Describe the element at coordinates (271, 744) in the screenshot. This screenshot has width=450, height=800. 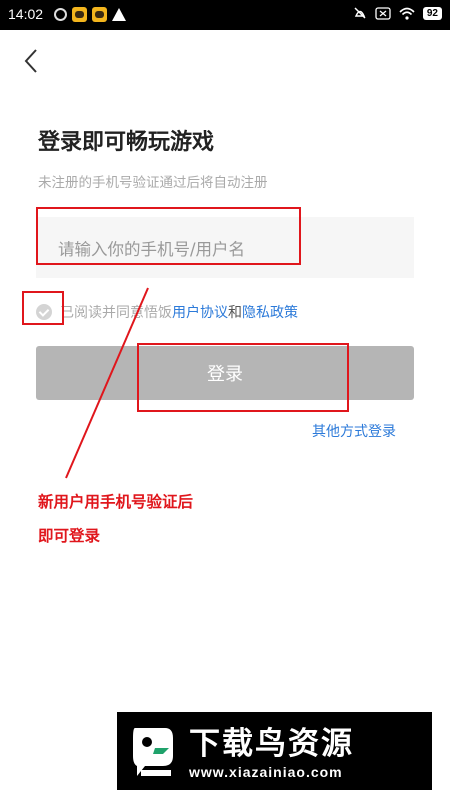
I see `watermark-brand: 下载鸟资源` at that location.